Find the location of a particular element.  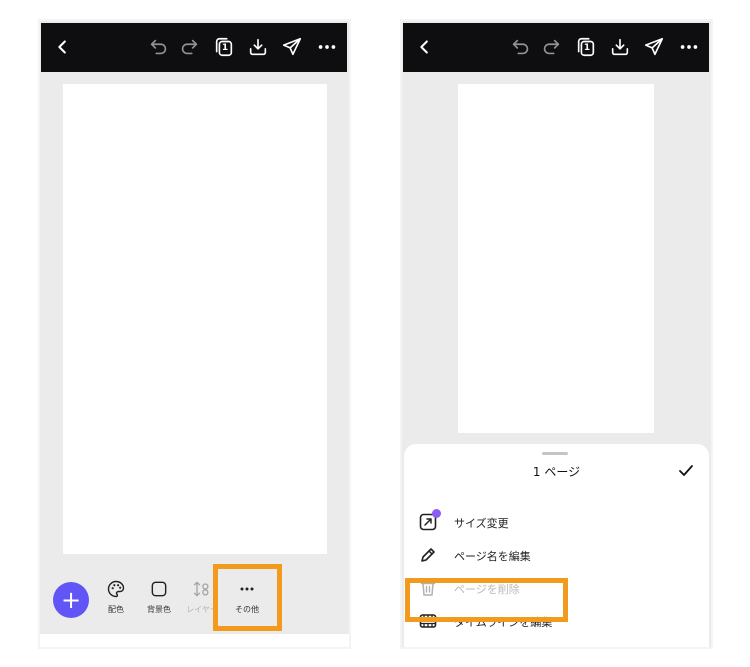

bottom-safe-area is located at coordinates (194, 640).